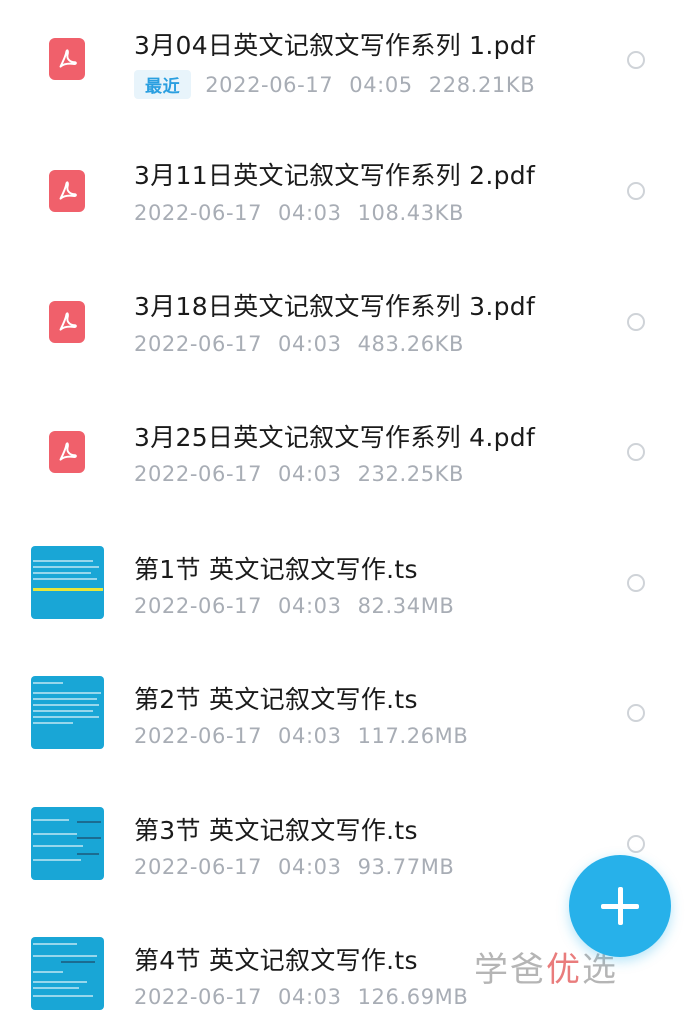  I want to click on watermark-text-1: 学爸, so click(510, 970).